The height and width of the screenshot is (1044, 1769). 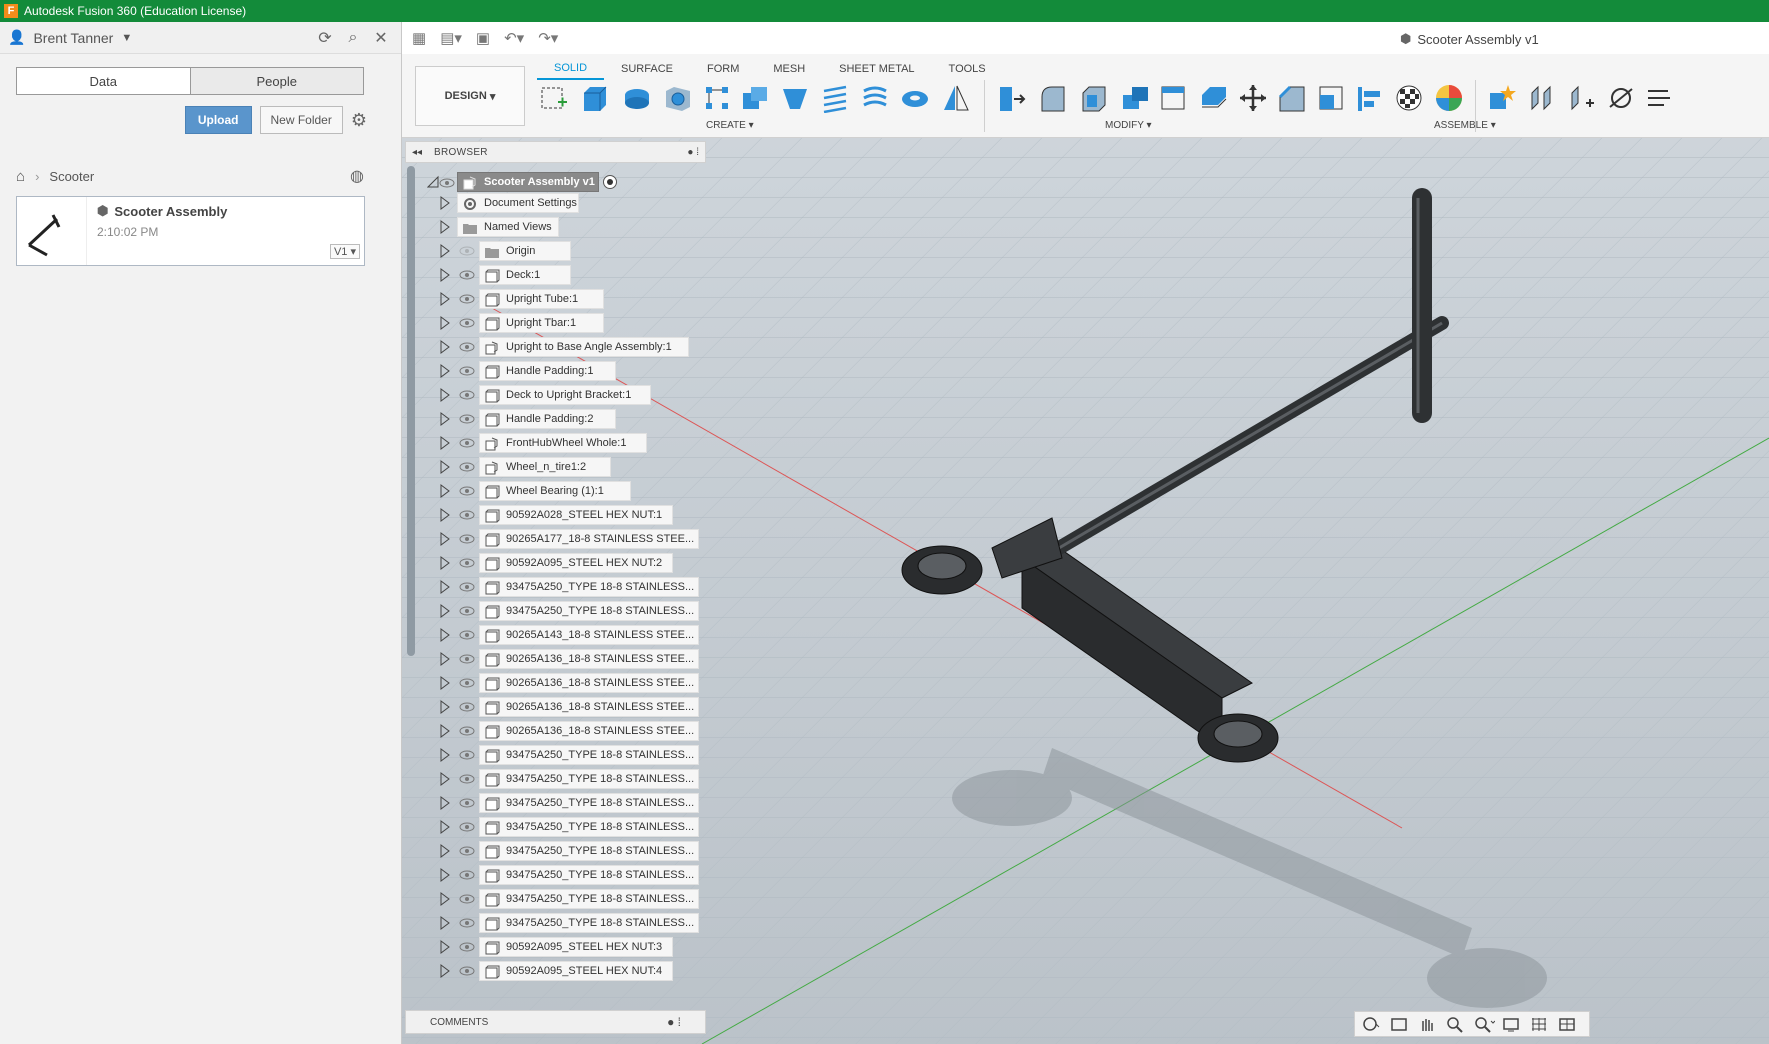 What do you see at coordinates (547, 419) in the screenshot?
I see `browser-node: Handle Padding:2` at bounding box center [547, 419].